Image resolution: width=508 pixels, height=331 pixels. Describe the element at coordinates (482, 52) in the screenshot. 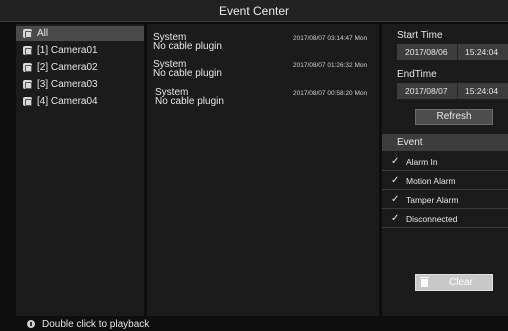

I see `start-time-value: 15:24:04` at that location.